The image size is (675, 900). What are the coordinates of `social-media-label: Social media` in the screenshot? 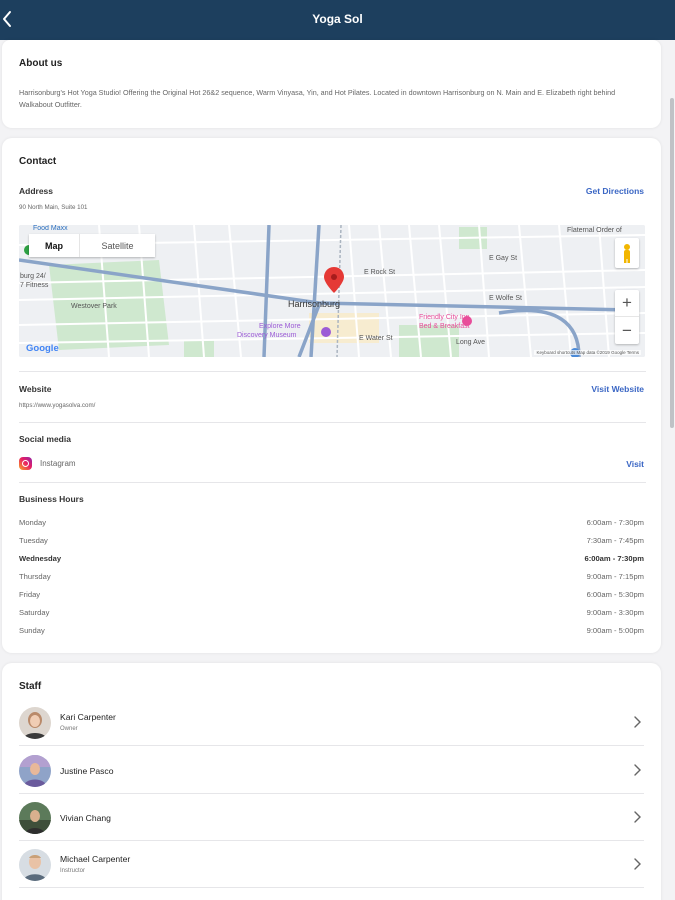 It's located at (45, 439).